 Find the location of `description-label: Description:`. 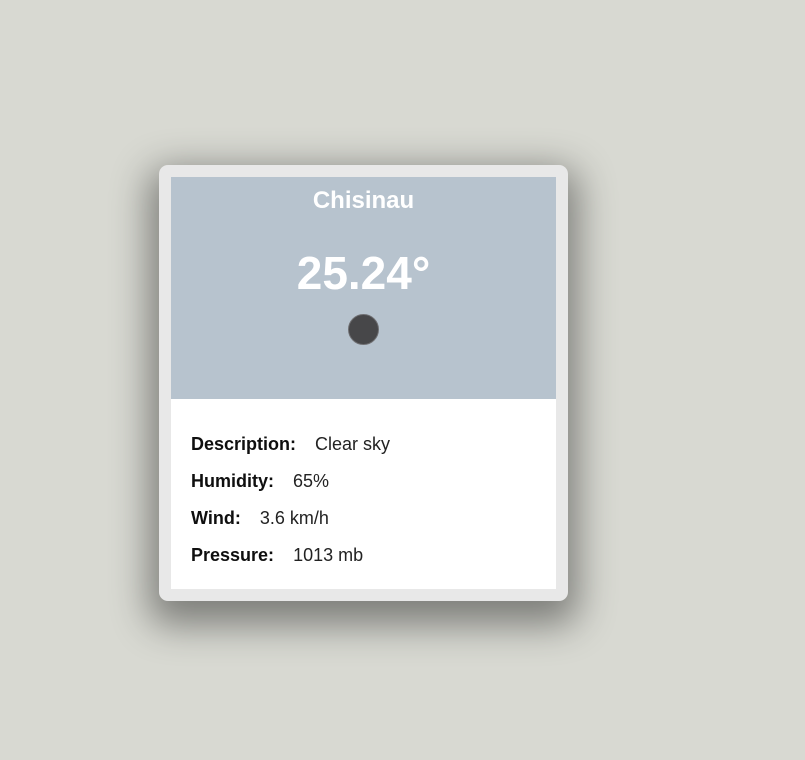

description-label: Description: is located at coordinates (244, 443).